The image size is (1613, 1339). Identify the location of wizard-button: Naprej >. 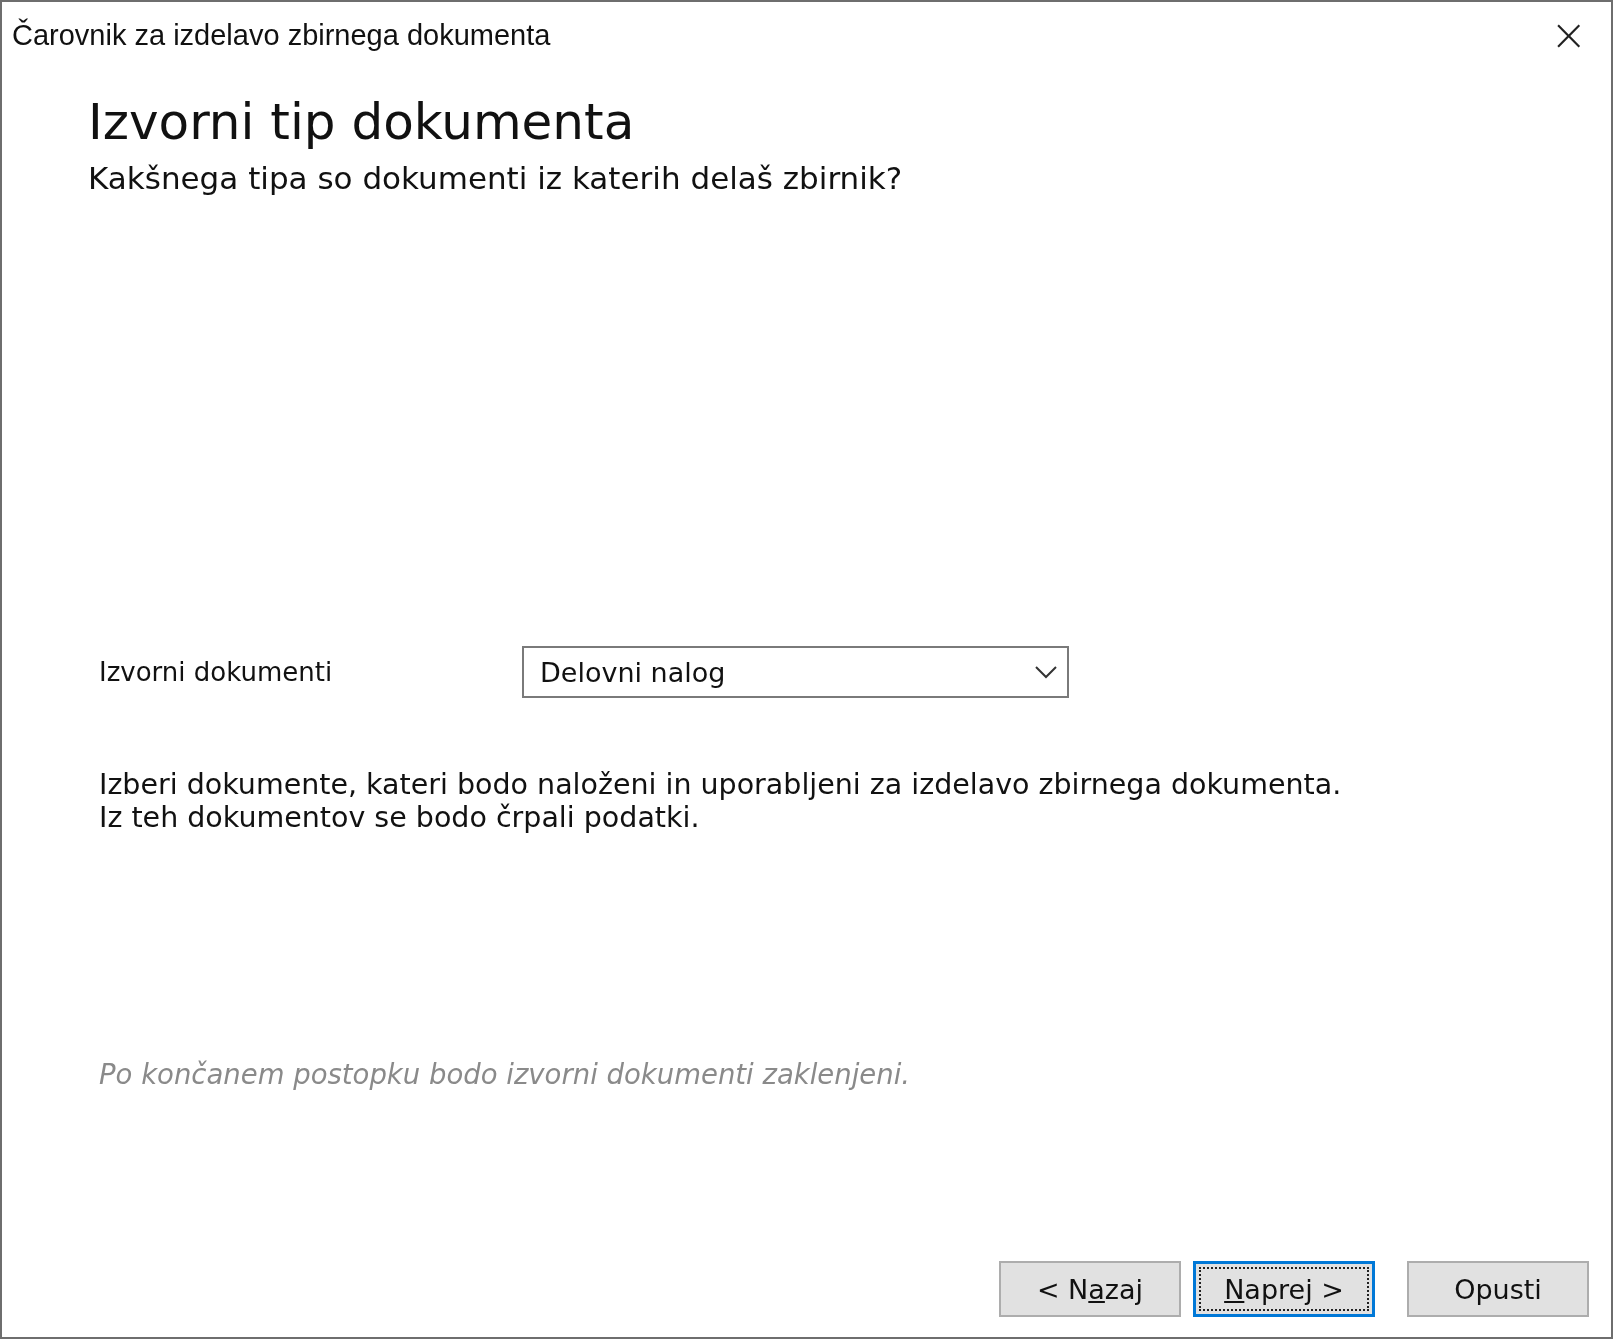
(1284, 1289).